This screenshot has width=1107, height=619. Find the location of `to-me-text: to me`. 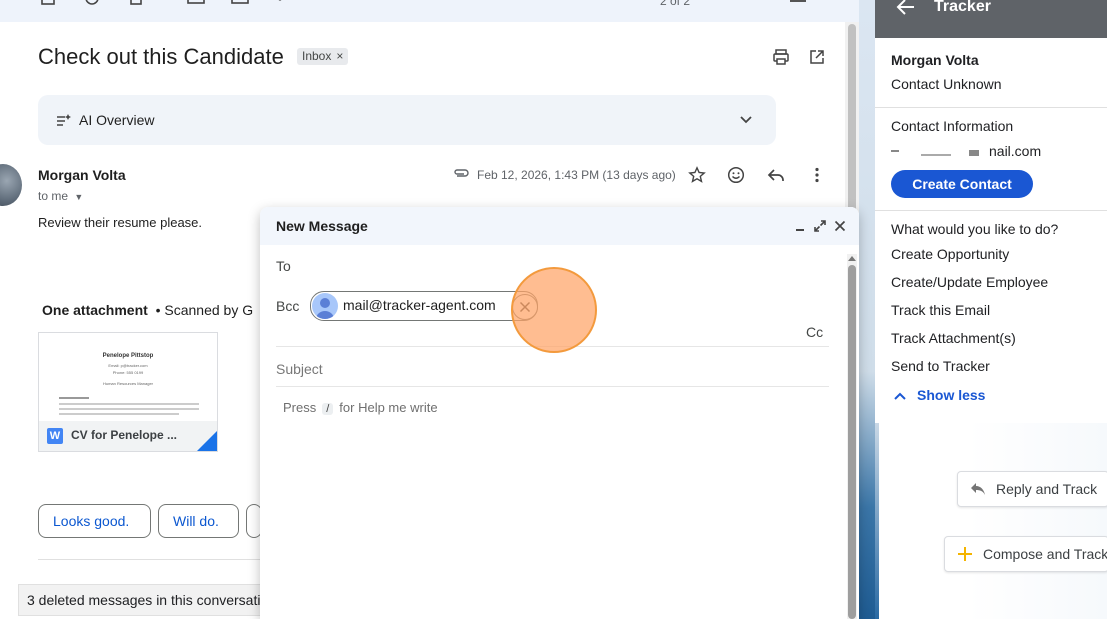

to-me-text: to me is located at coordinates (53, 196).